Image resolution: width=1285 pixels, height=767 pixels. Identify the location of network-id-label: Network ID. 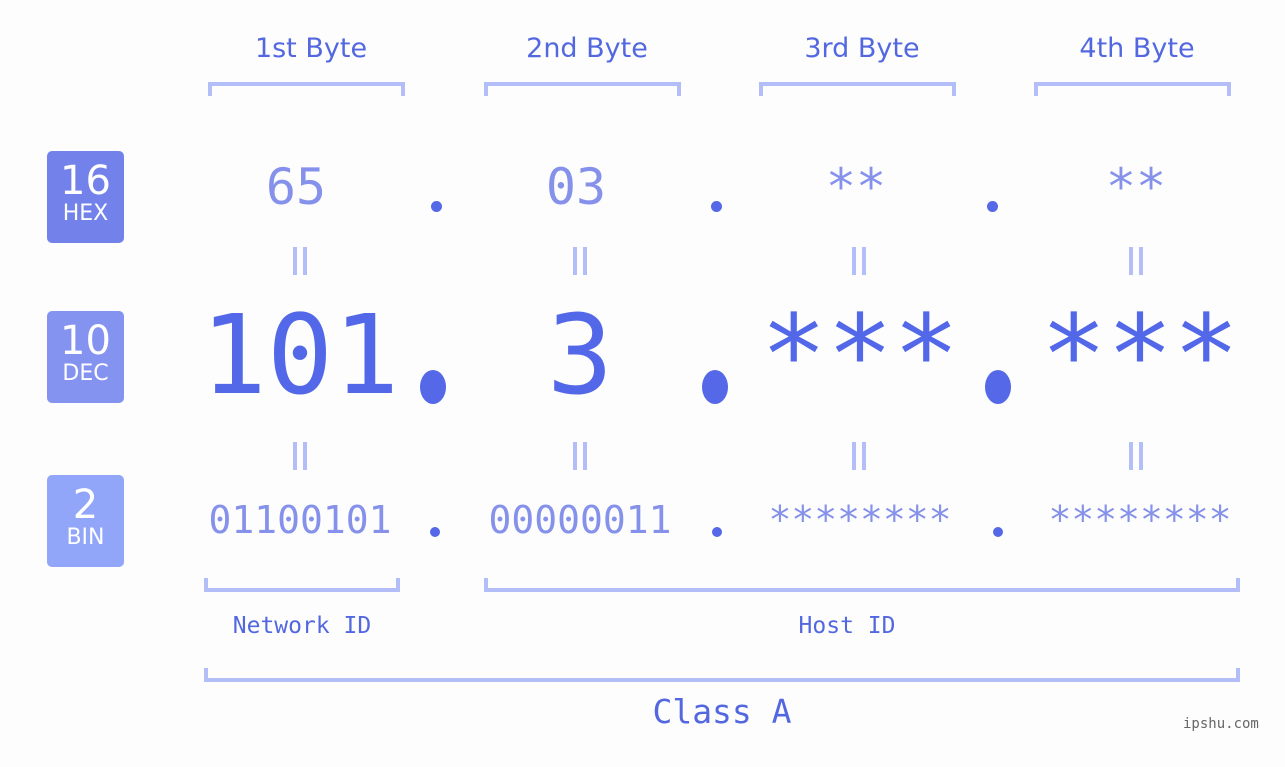
(302, 626).